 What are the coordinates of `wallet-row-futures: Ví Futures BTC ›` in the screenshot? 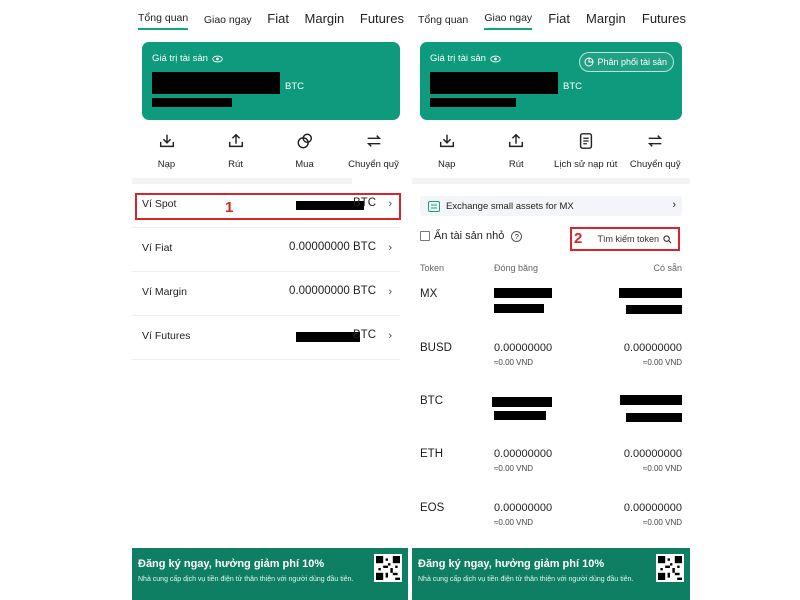 It's located at (266, 338).